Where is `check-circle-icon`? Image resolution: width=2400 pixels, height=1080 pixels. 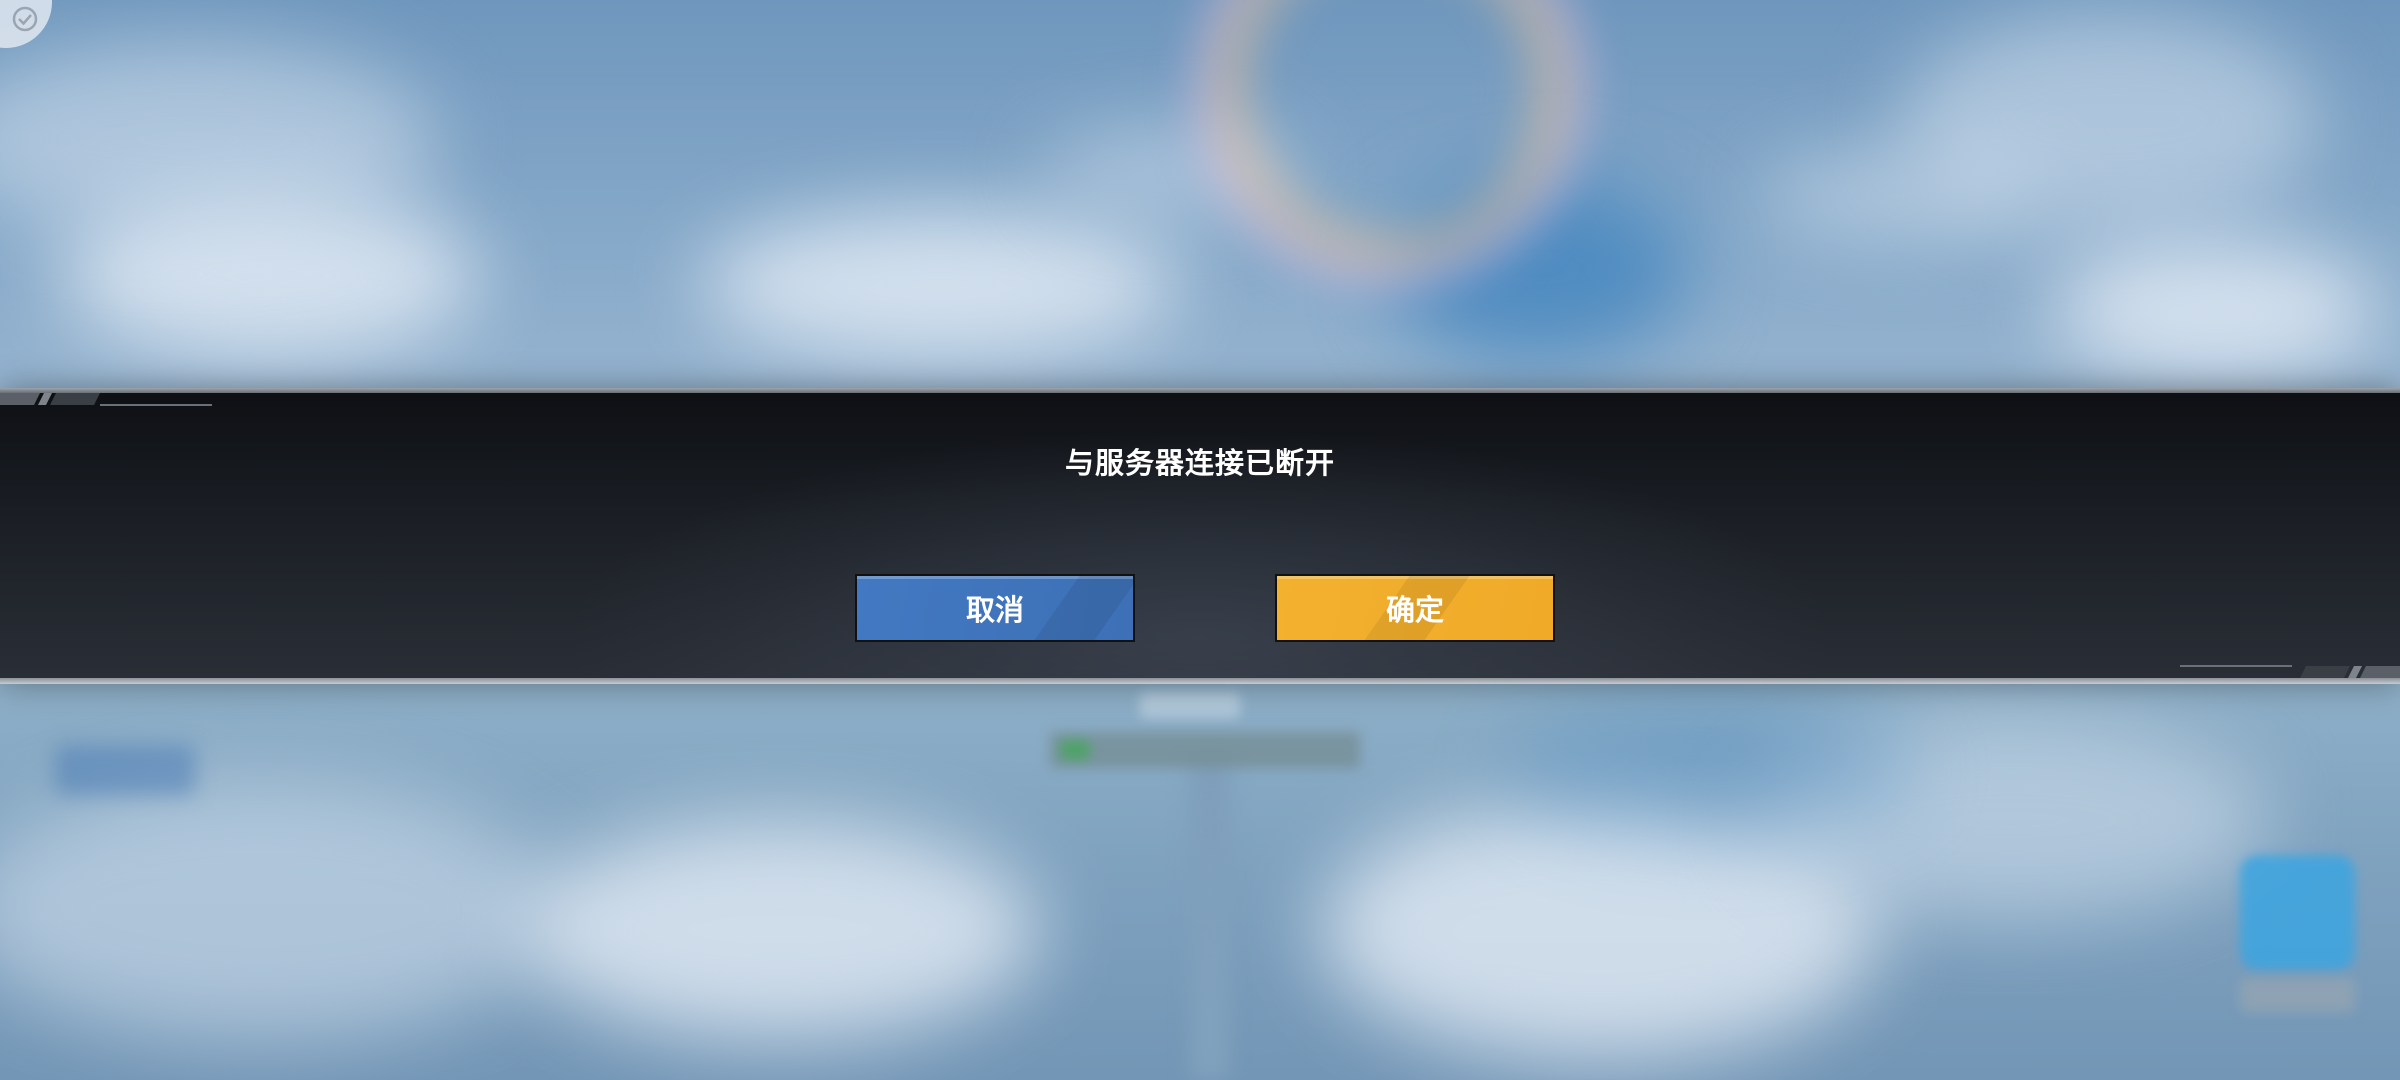
check-circle-icon is located at coordinates (25, 19).